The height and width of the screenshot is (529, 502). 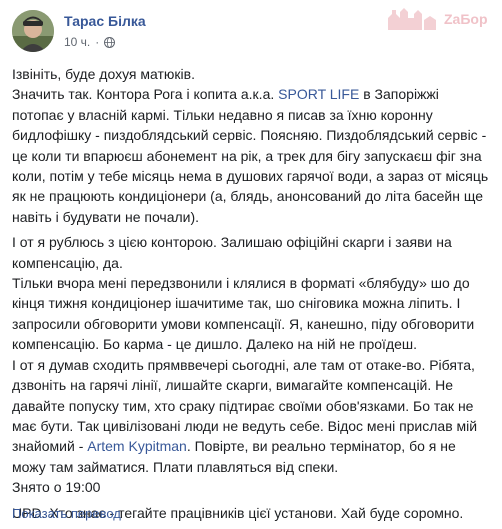 What do you see at coordinates (103, 74) in the screenshot?
I see `post-text-segment: Ізвініть, буде дохуя матюків.` at bounding box center [103, 74].